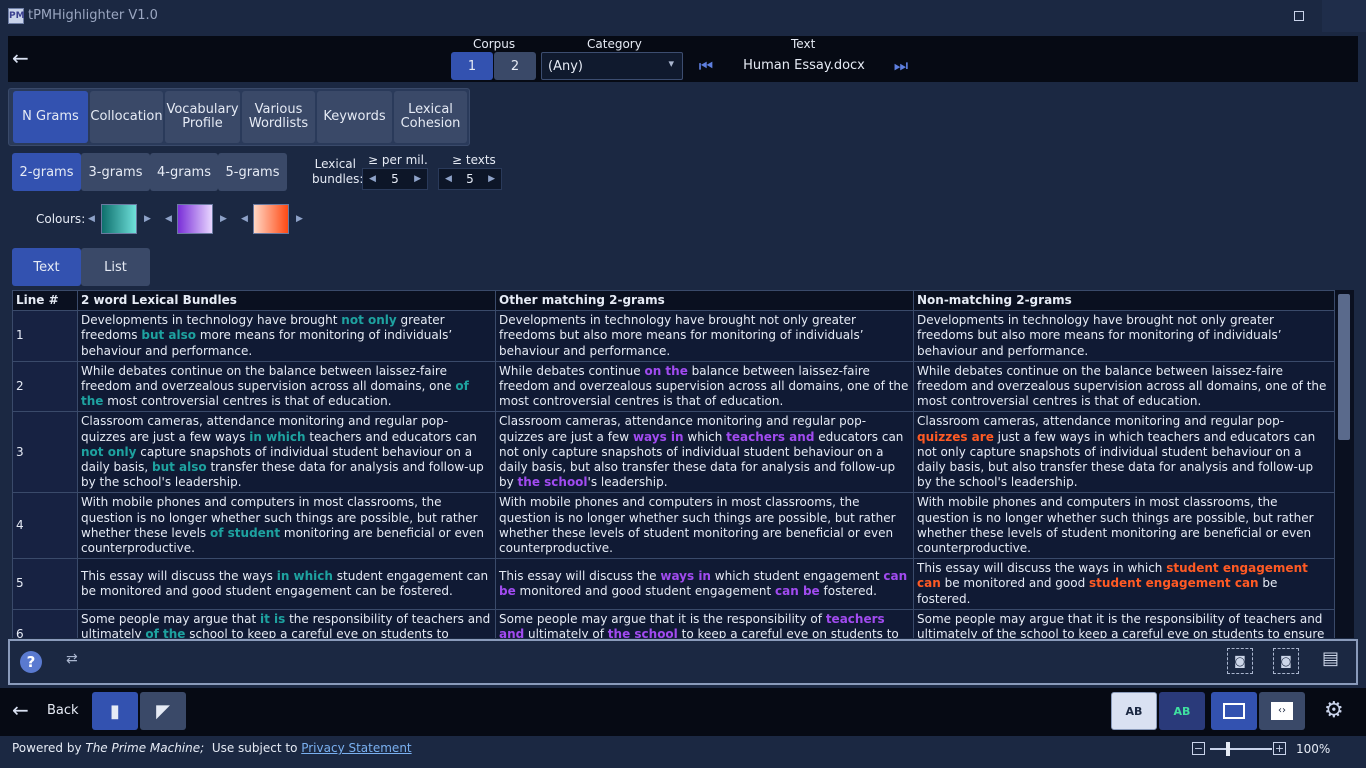  Describe the element at coordinates (1279, 748) in the screenshot. I see `zoom-in-button: +` at that location.